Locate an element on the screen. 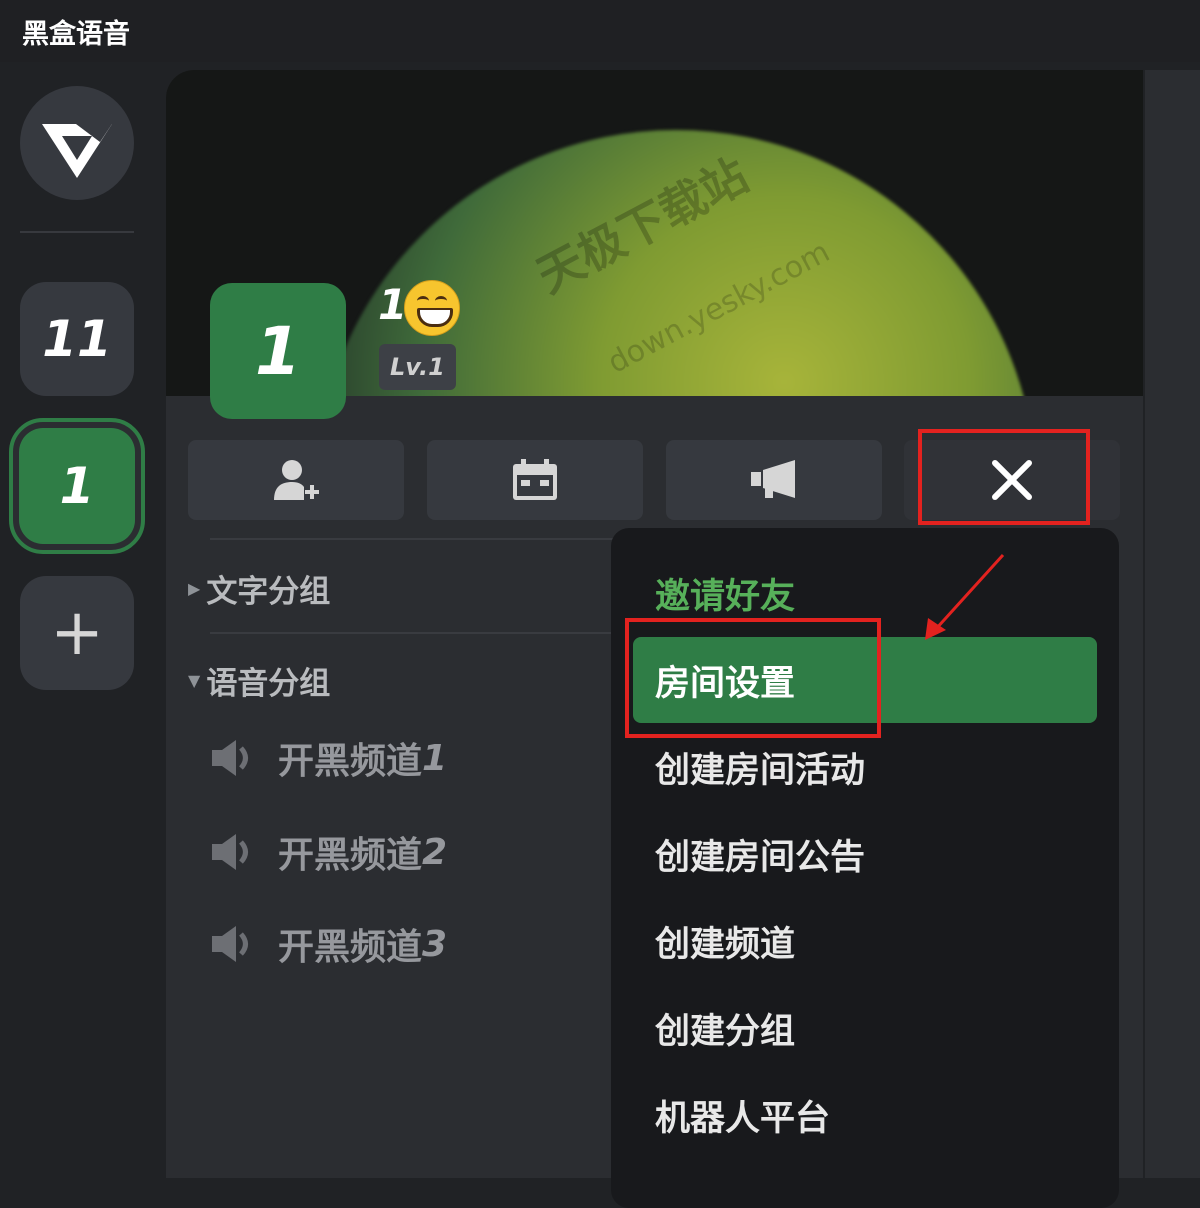 This screenshot has width=1200, height=1208. room-level-badge: Lv.1 is located at coordinates (417, 367).